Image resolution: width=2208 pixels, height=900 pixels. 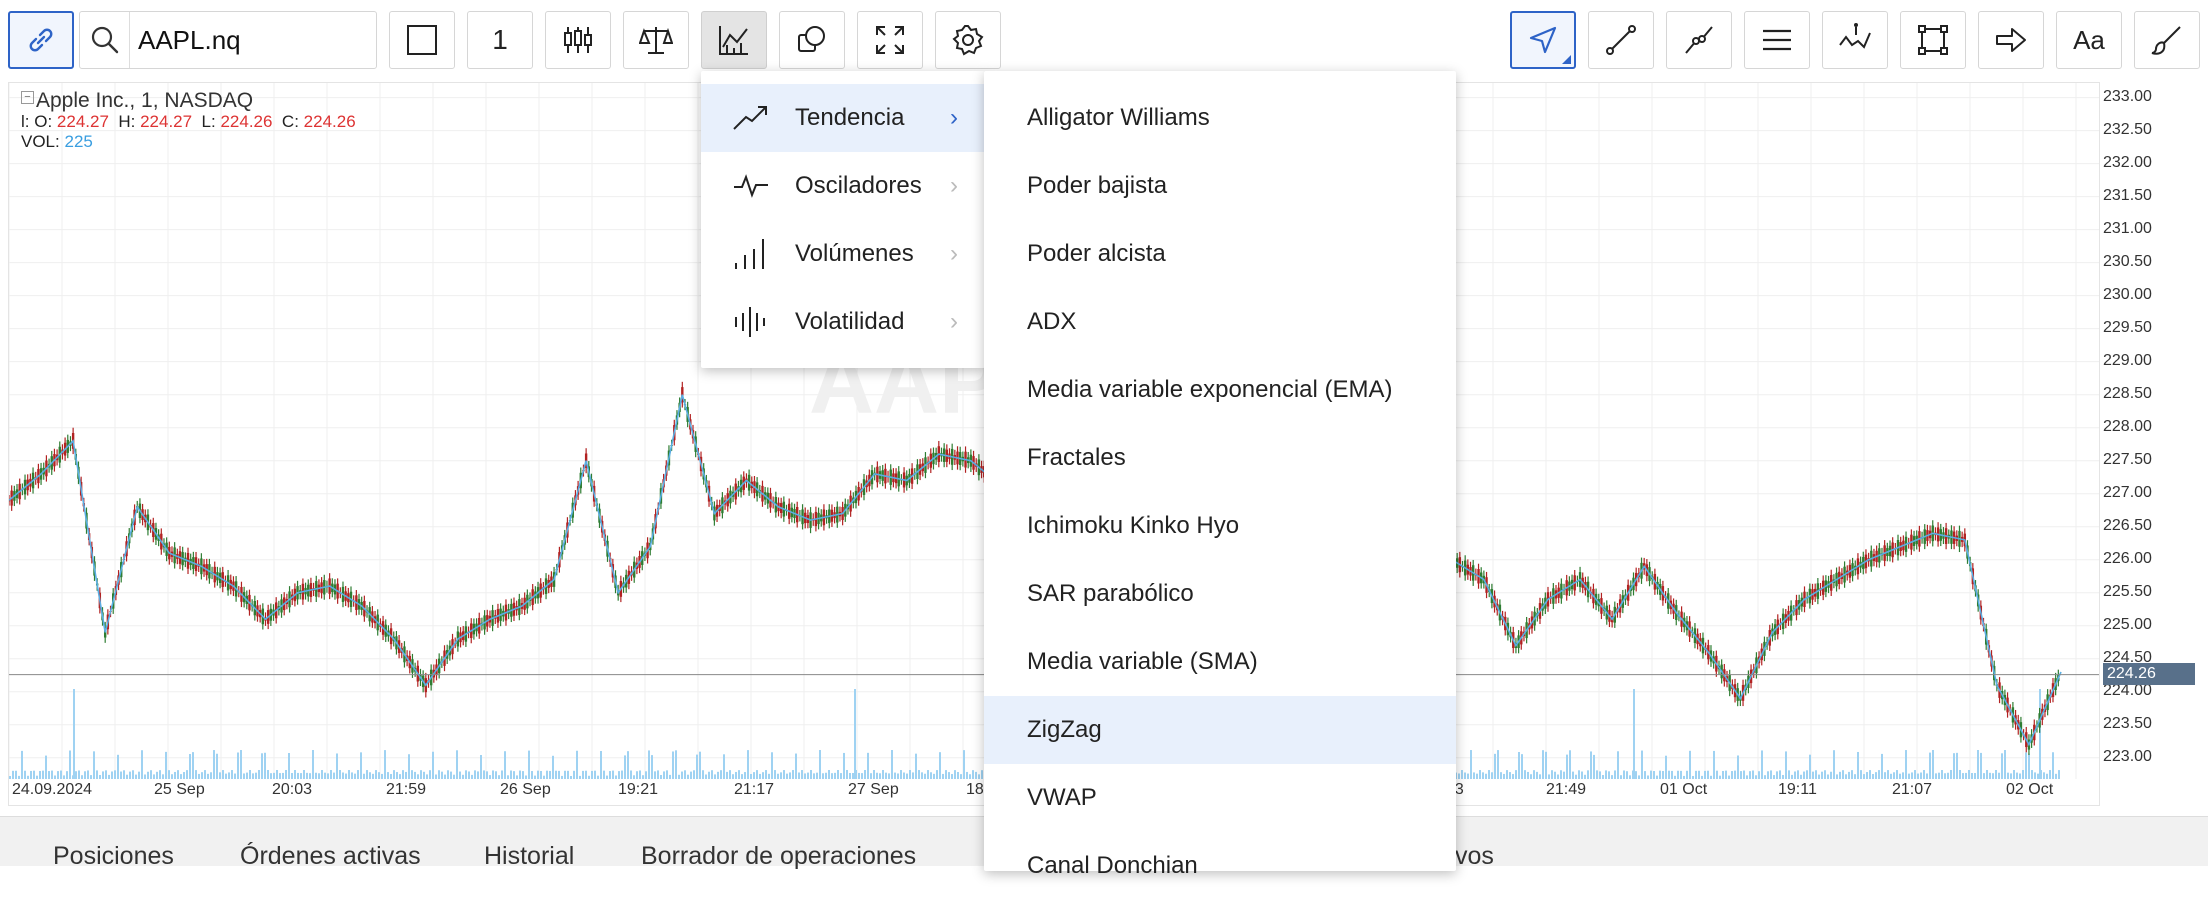 I want to click on category-label: Tendencia, so click(x=869, y=118).